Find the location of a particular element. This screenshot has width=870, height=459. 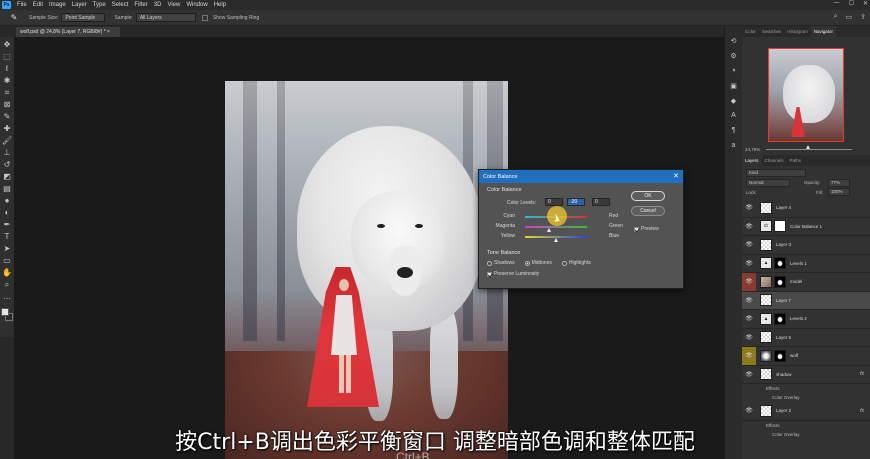

eraser-icon: ◩ is located at coordinates (7, 177).